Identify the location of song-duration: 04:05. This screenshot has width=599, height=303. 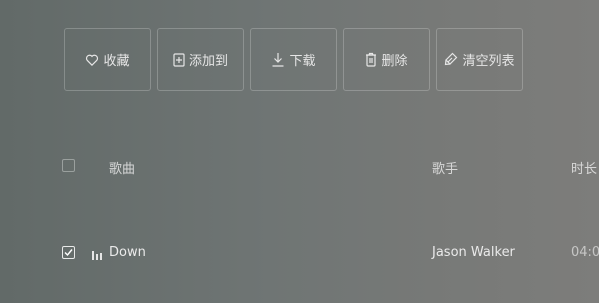
(585, 252).